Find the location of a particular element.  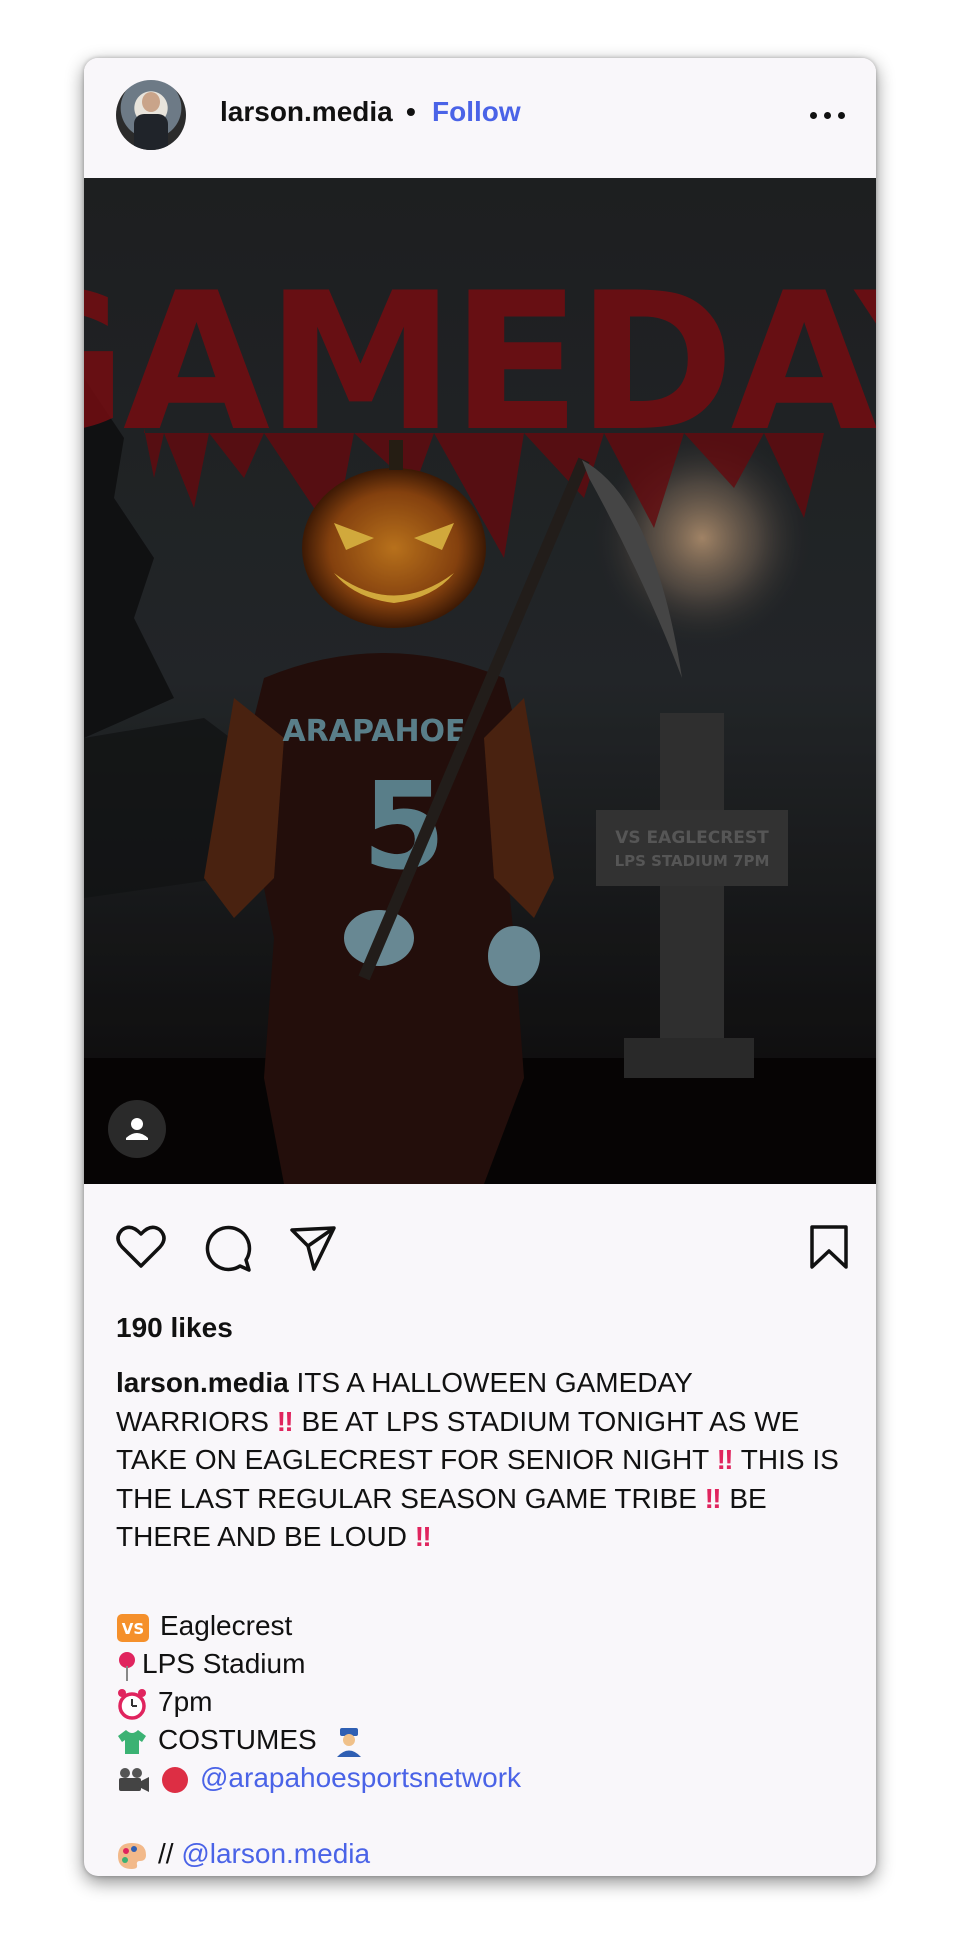

detail-time: 7pm is located at coordinates (164, 1703).